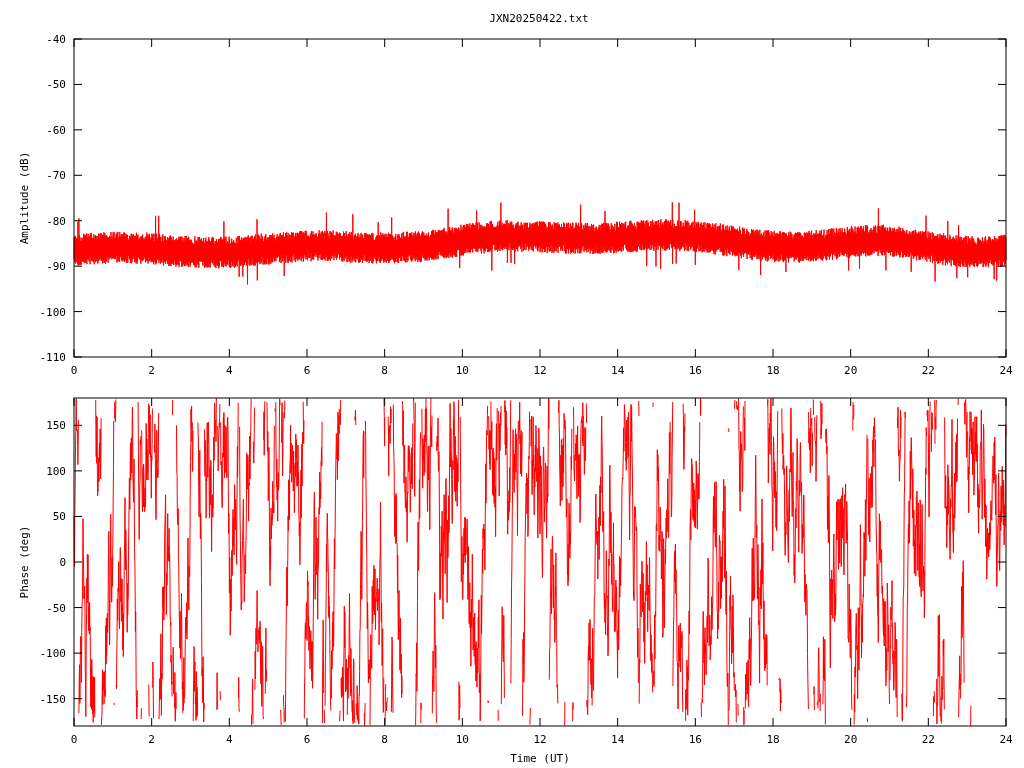  Describe the element at coordinates (52, 699) in the screenshot. I see `y-tick-label: -150` at that location.